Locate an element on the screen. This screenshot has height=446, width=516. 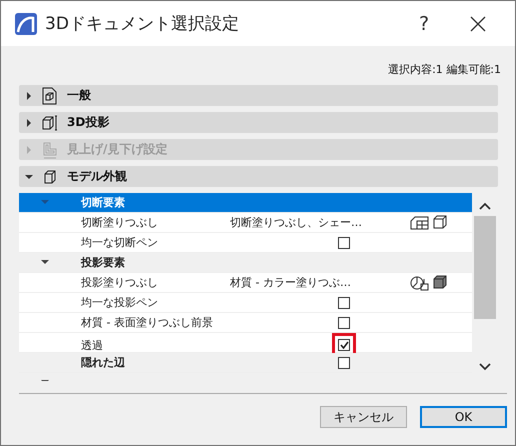
cancel-button: キャンセル is located at coordinates (363, 417).